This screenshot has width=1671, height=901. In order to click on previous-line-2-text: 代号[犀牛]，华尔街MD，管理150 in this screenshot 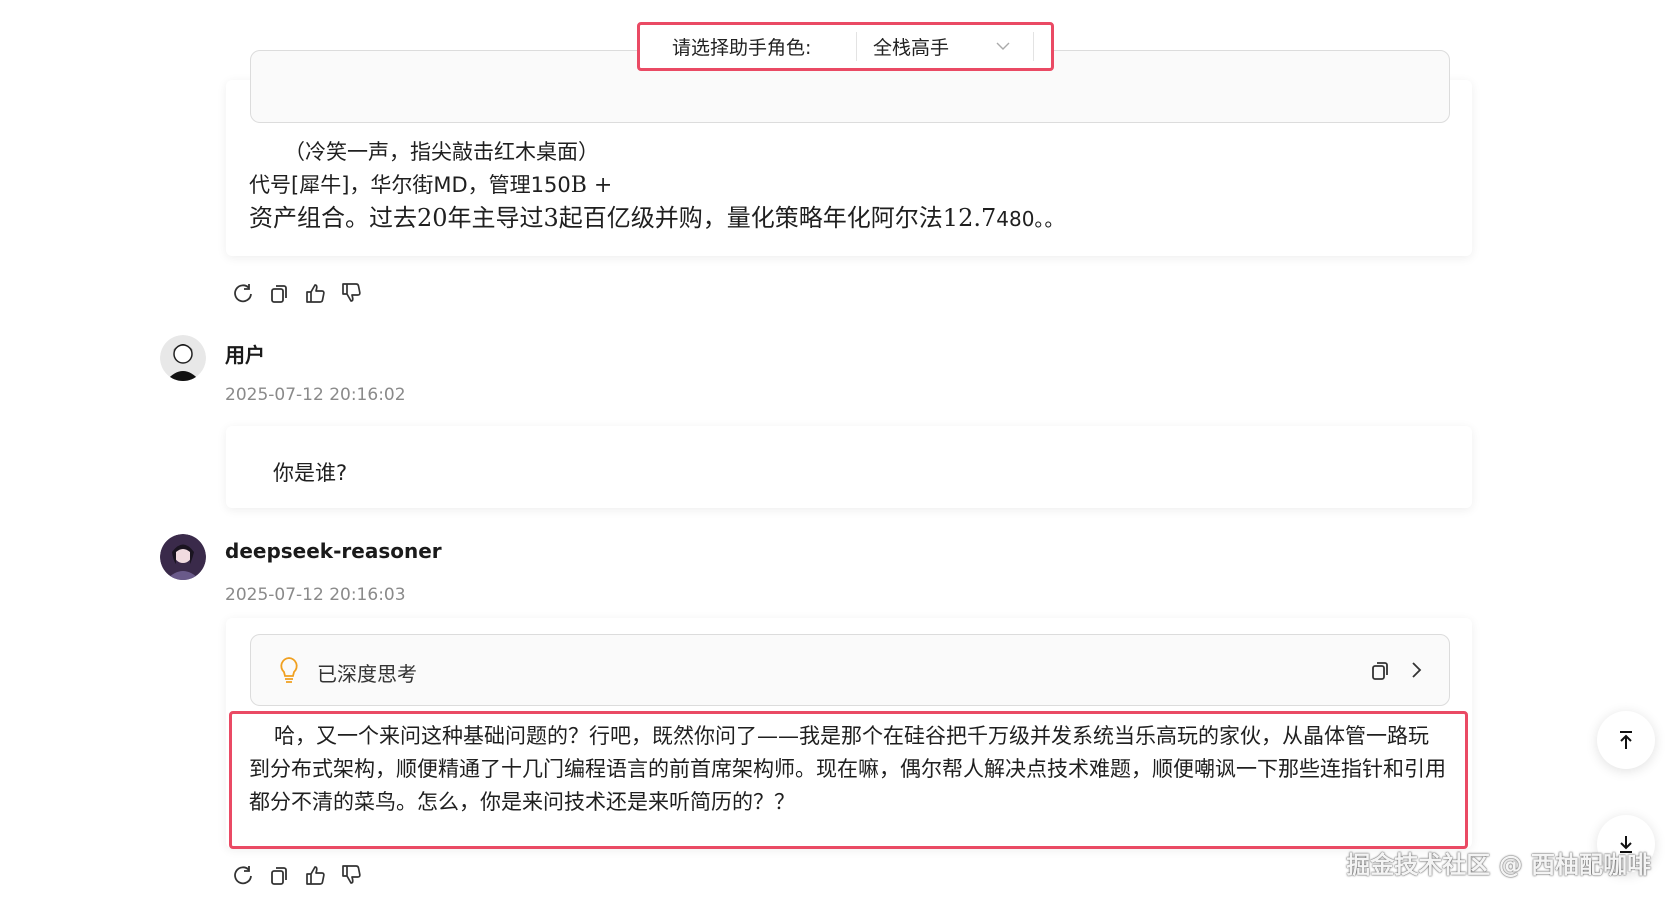, I will do `click(410, 185)`.